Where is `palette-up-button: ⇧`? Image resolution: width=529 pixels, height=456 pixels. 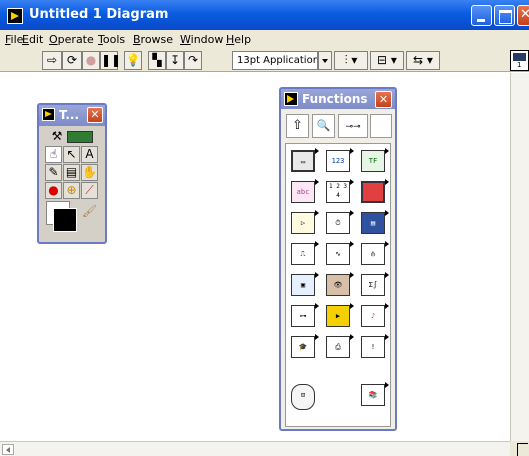
palette-up-button: ⇧ is located at coordinates (297, 126).